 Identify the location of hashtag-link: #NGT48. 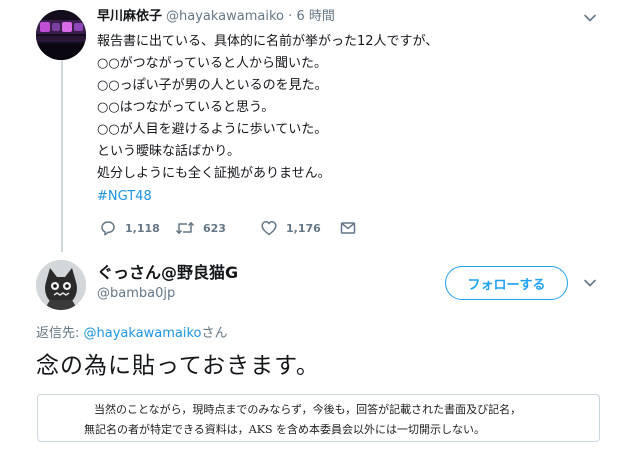
(124, 197).